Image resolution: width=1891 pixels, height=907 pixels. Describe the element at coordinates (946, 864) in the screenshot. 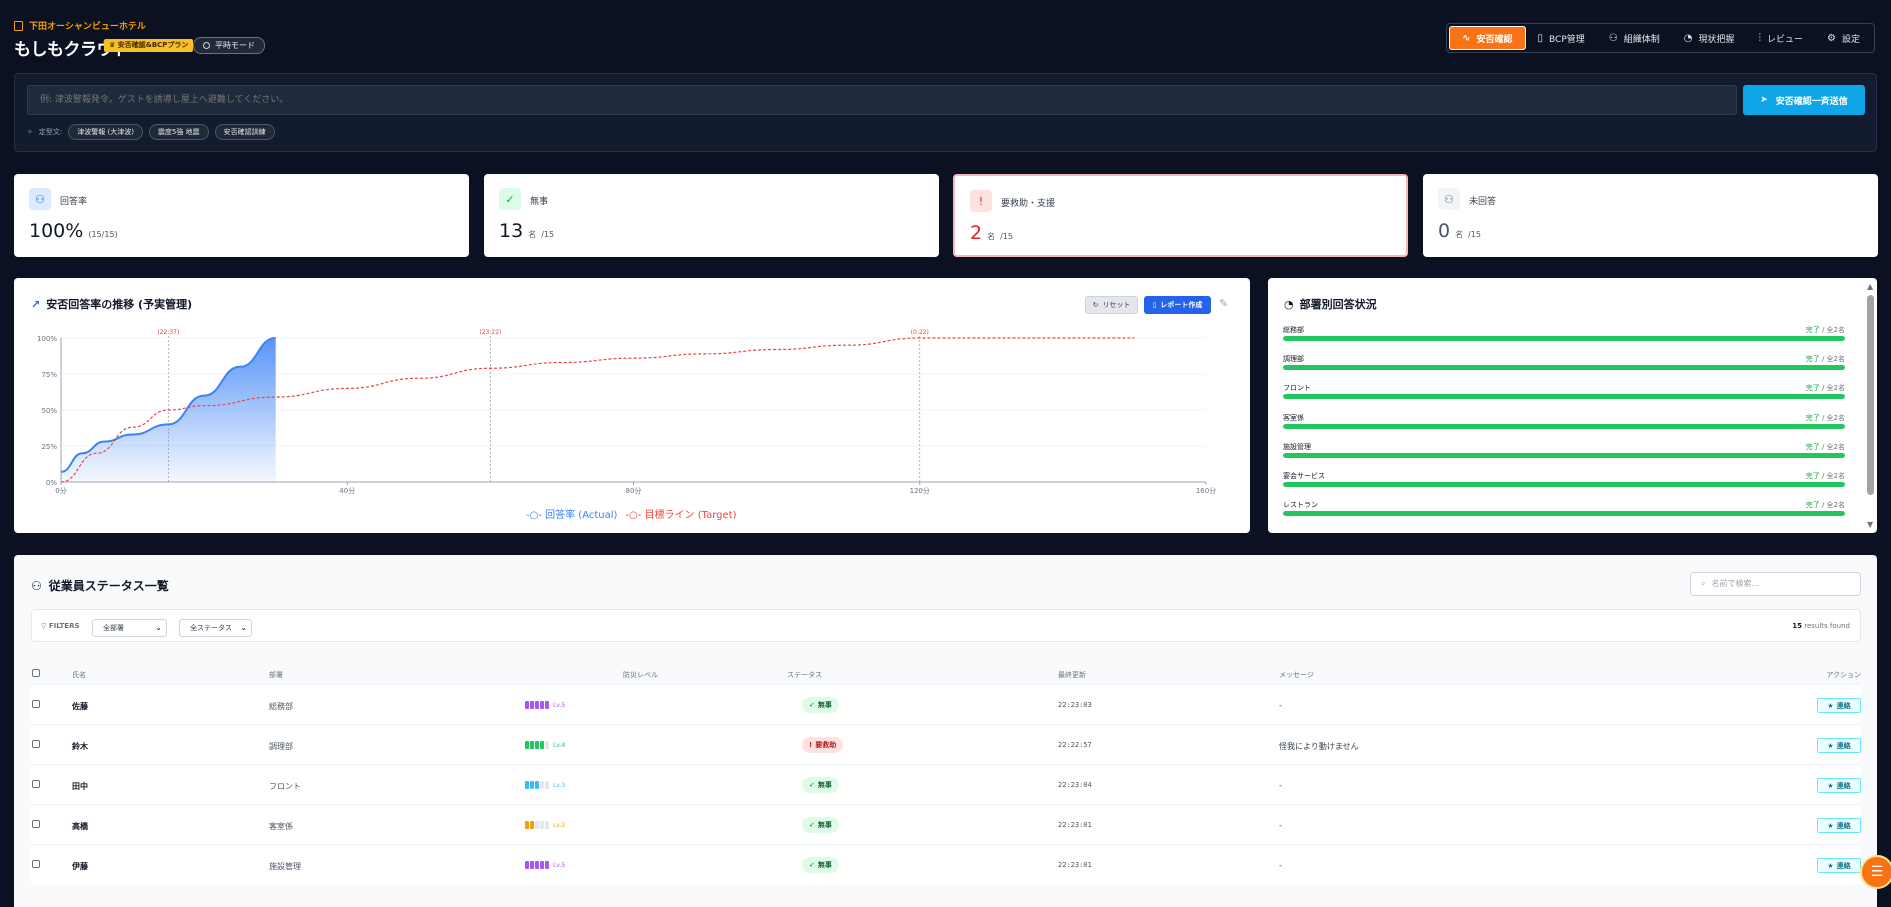

I see `table-row: 伊藤 施設管理 Lv.5 ✓ 無事 22:23:01 - ★ 連絡` at that location.